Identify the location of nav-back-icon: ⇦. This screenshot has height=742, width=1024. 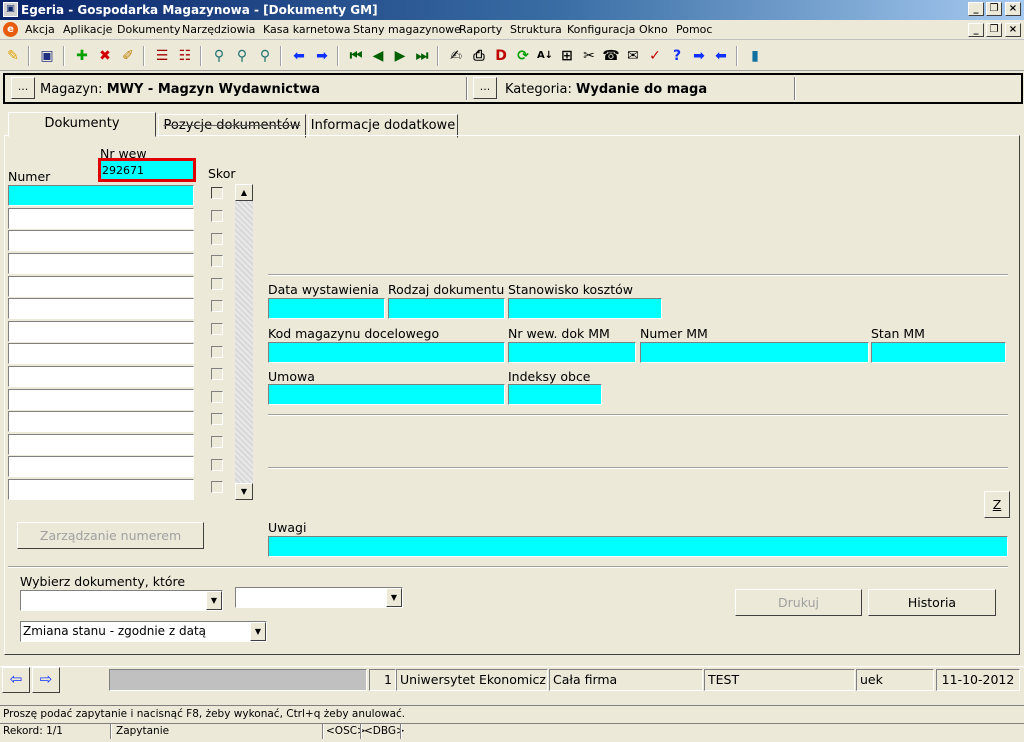
(16, 680).